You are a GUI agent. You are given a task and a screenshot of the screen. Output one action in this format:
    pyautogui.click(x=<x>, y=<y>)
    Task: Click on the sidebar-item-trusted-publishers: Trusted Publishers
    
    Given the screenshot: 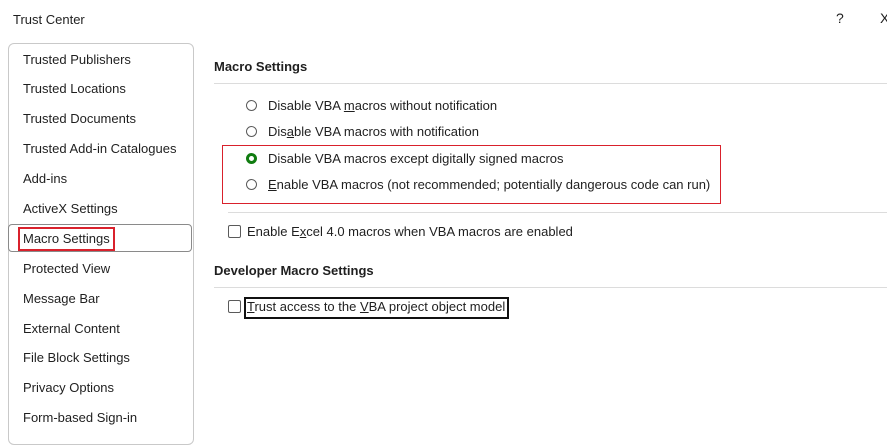 What is the action you would take?
    pyautogui.click(x=100, y=60)
    